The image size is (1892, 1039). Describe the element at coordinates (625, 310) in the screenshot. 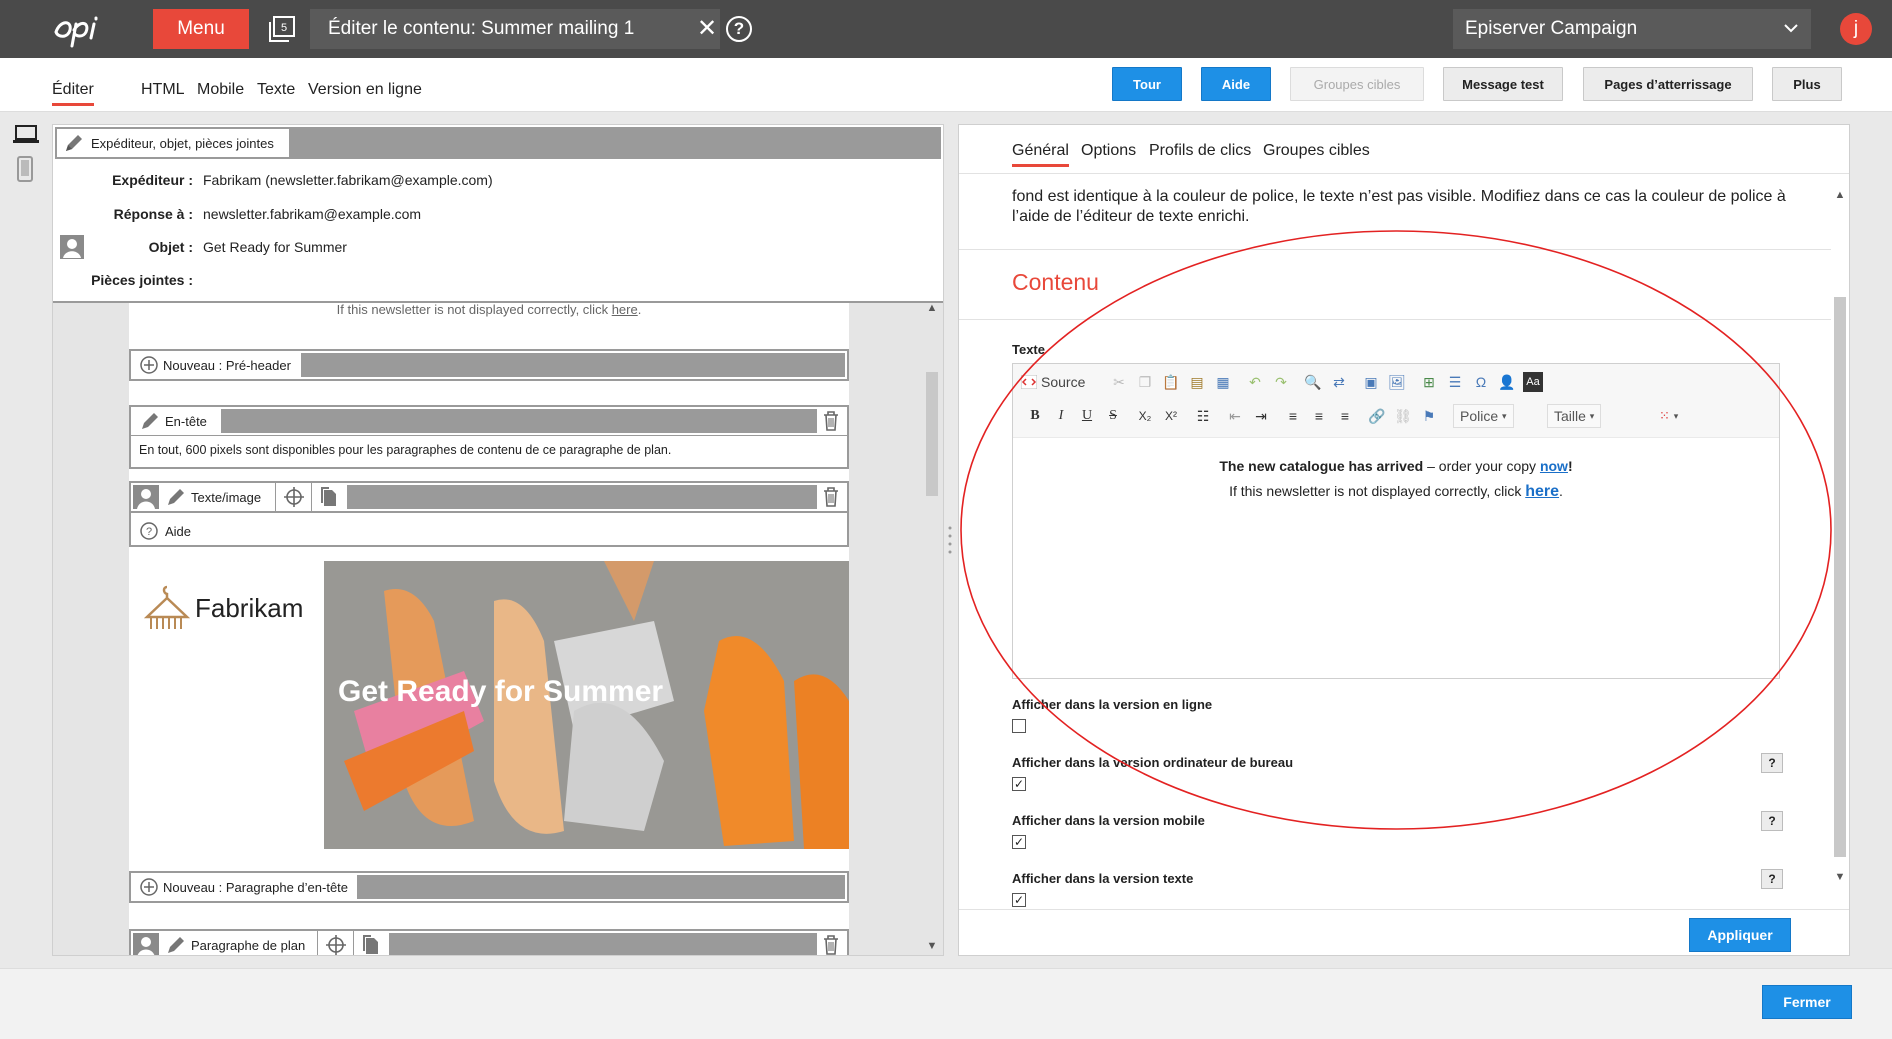

I see `notice-link: here` at that location.